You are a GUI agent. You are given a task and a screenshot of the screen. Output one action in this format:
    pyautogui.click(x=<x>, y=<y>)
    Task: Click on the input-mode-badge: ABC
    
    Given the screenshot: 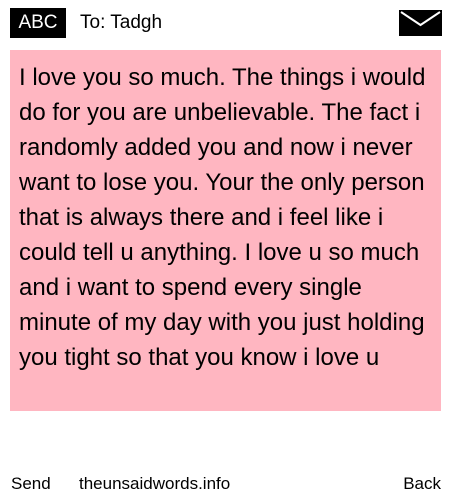 What is the action you would take?
    pyautogui.click(x=38, y=23)
    